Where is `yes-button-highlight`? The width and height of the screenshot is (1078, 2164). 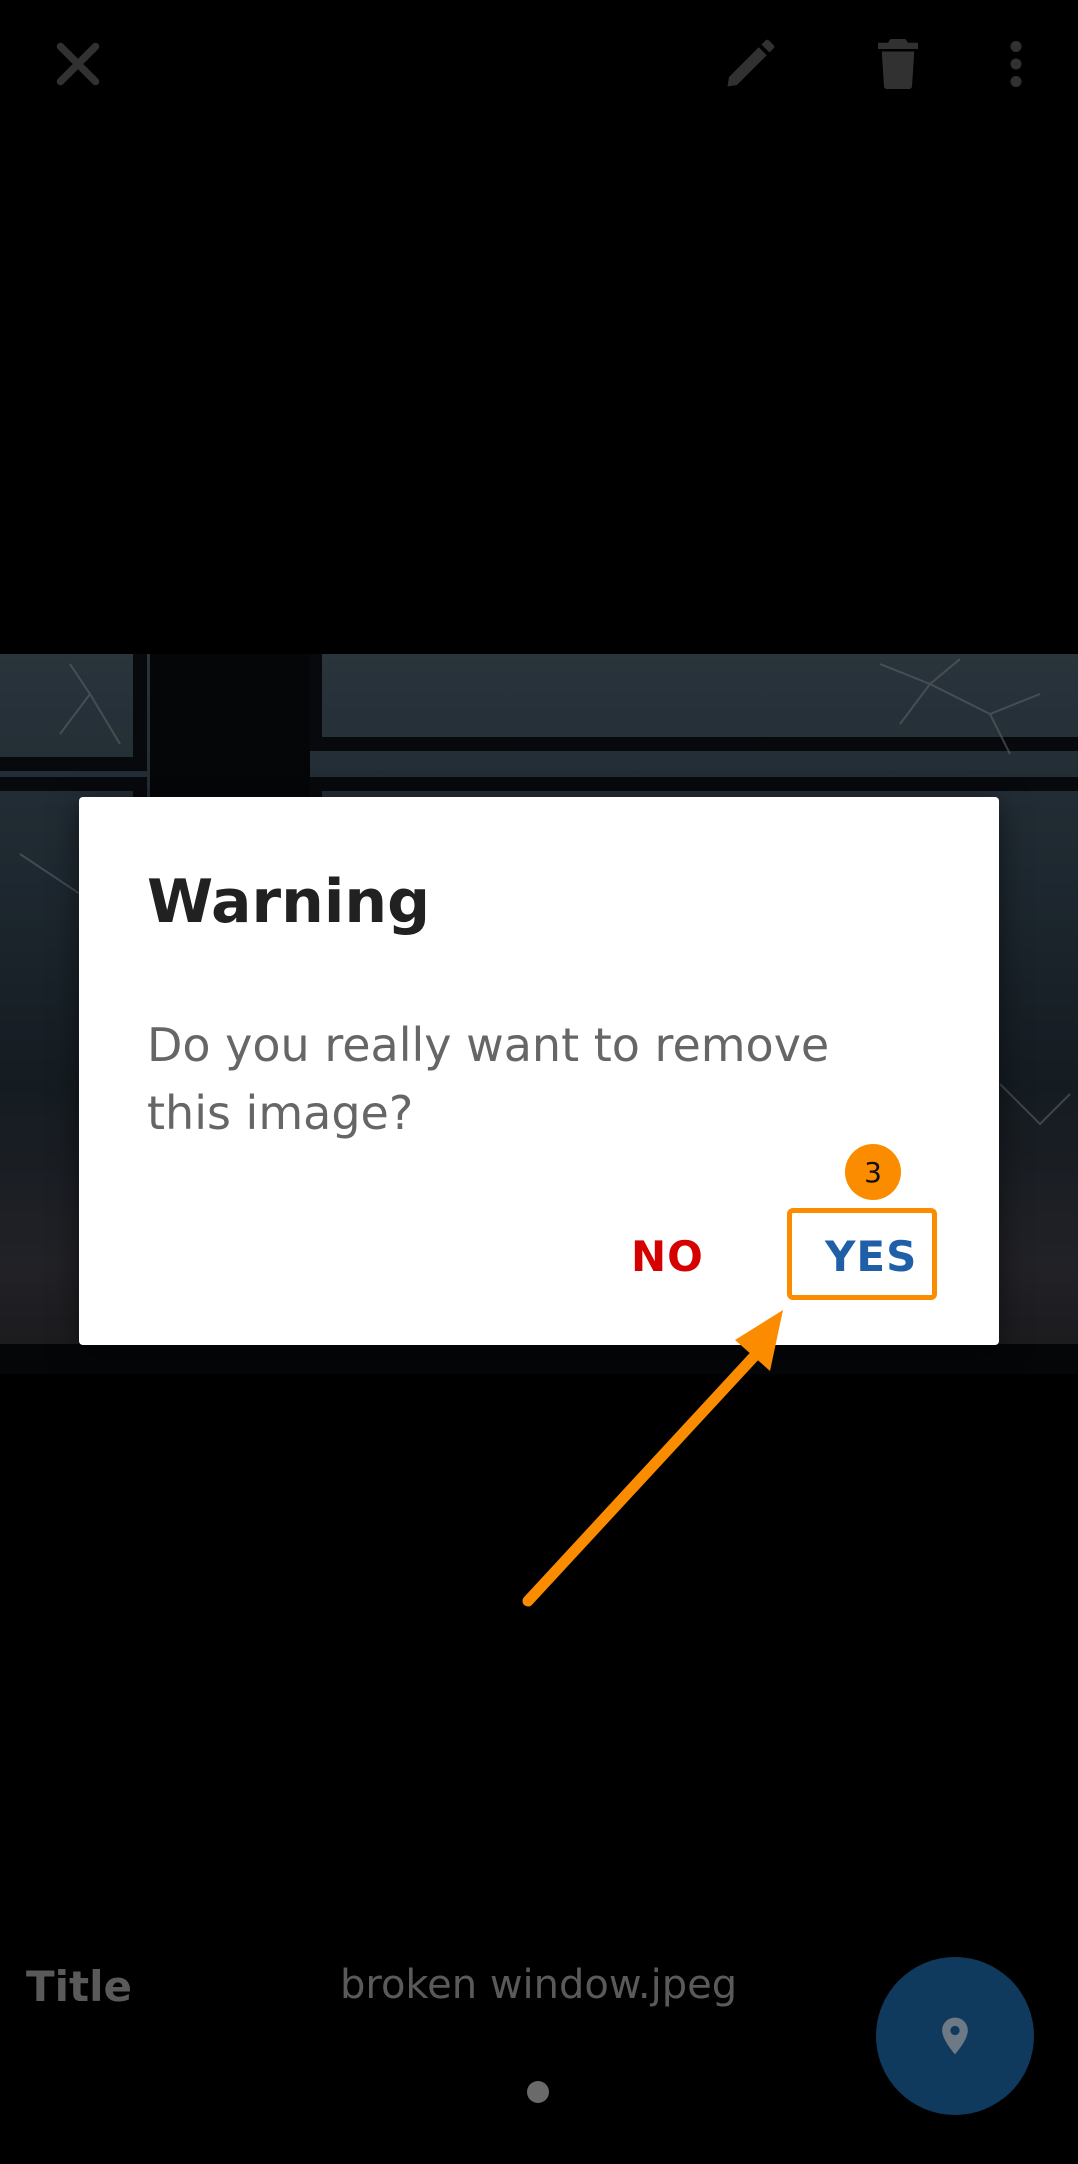 yes-button-highlight is located at coordinates (862, 1254).